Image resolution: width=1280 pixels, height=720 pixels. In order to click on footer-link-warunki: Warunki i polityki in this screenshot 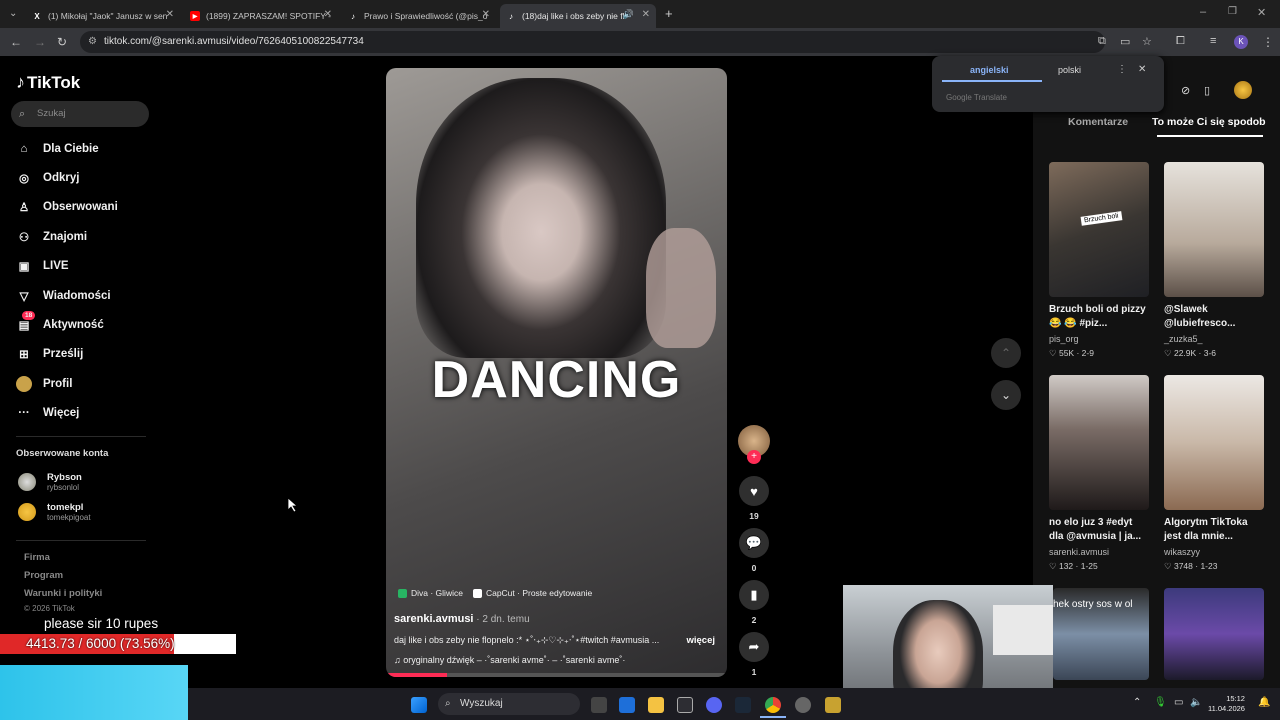, I will do `click(63, 593)`.